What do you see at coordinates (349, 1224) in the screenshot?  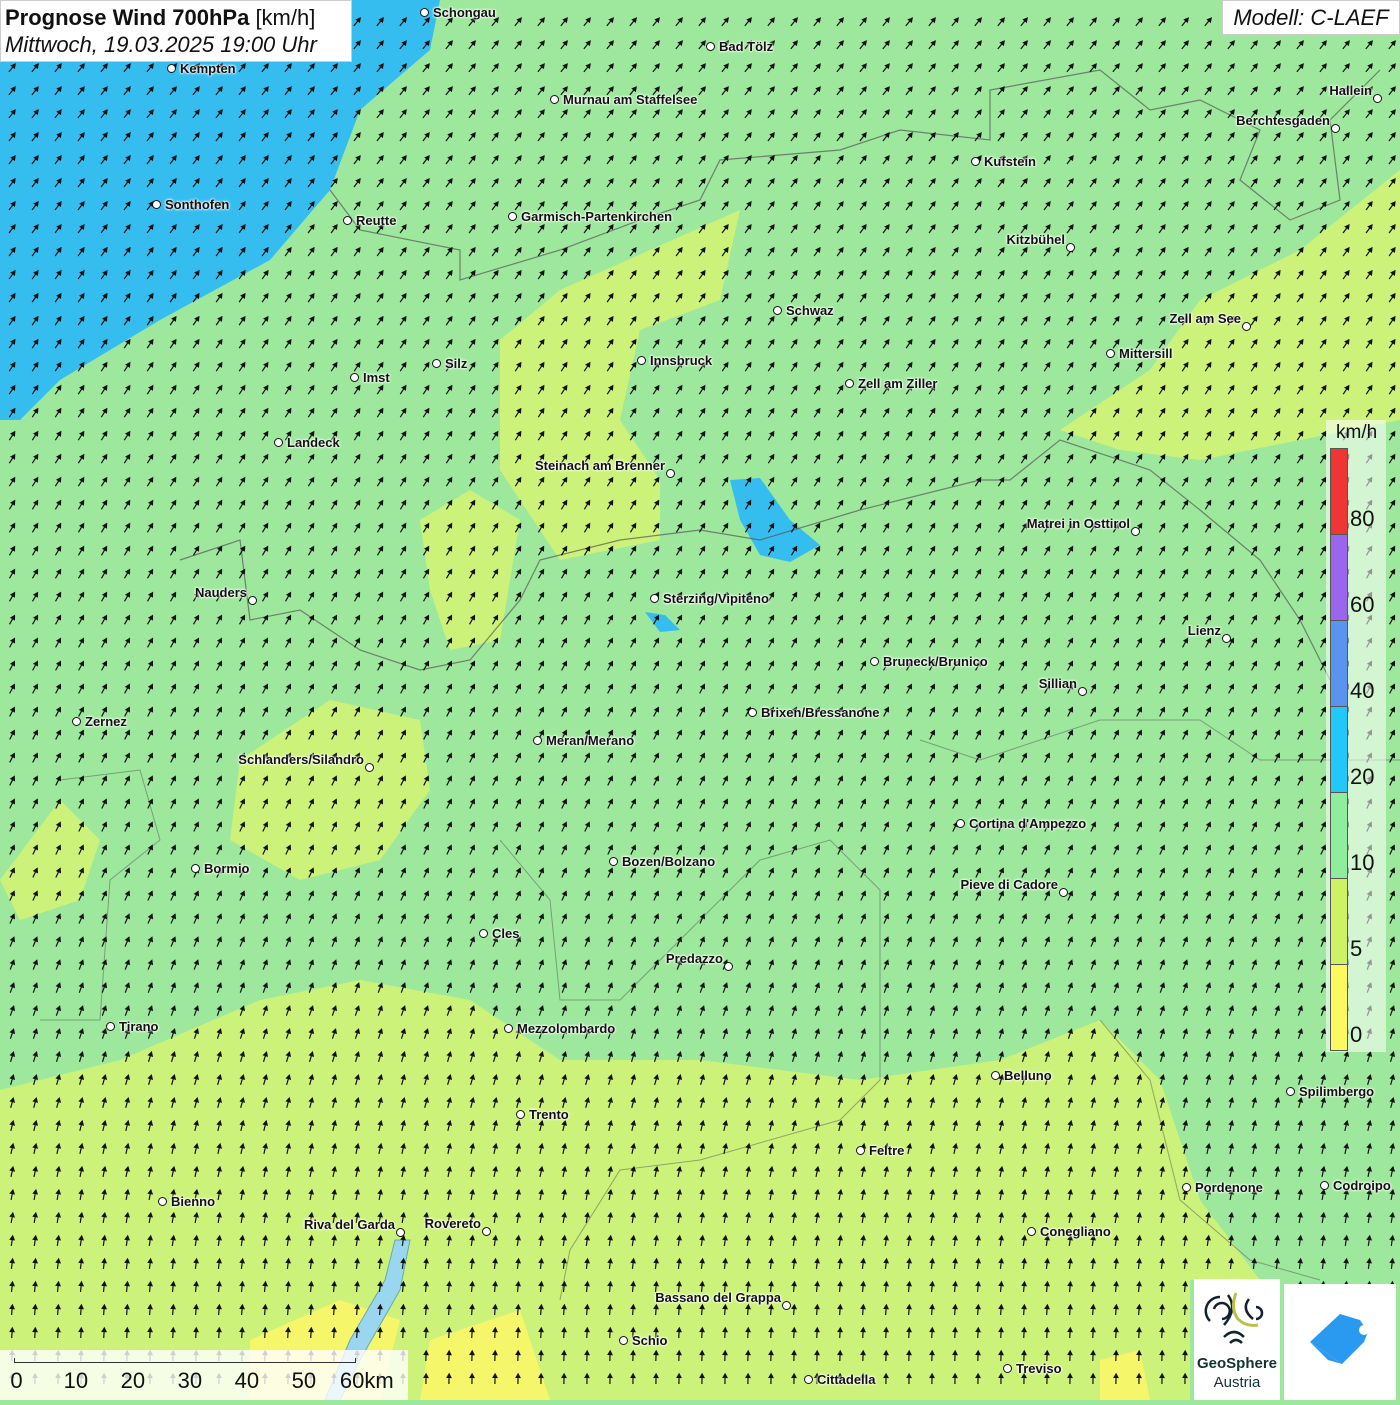 I see `city-label: Riva del Garda` at bounding box center [349, 1224].